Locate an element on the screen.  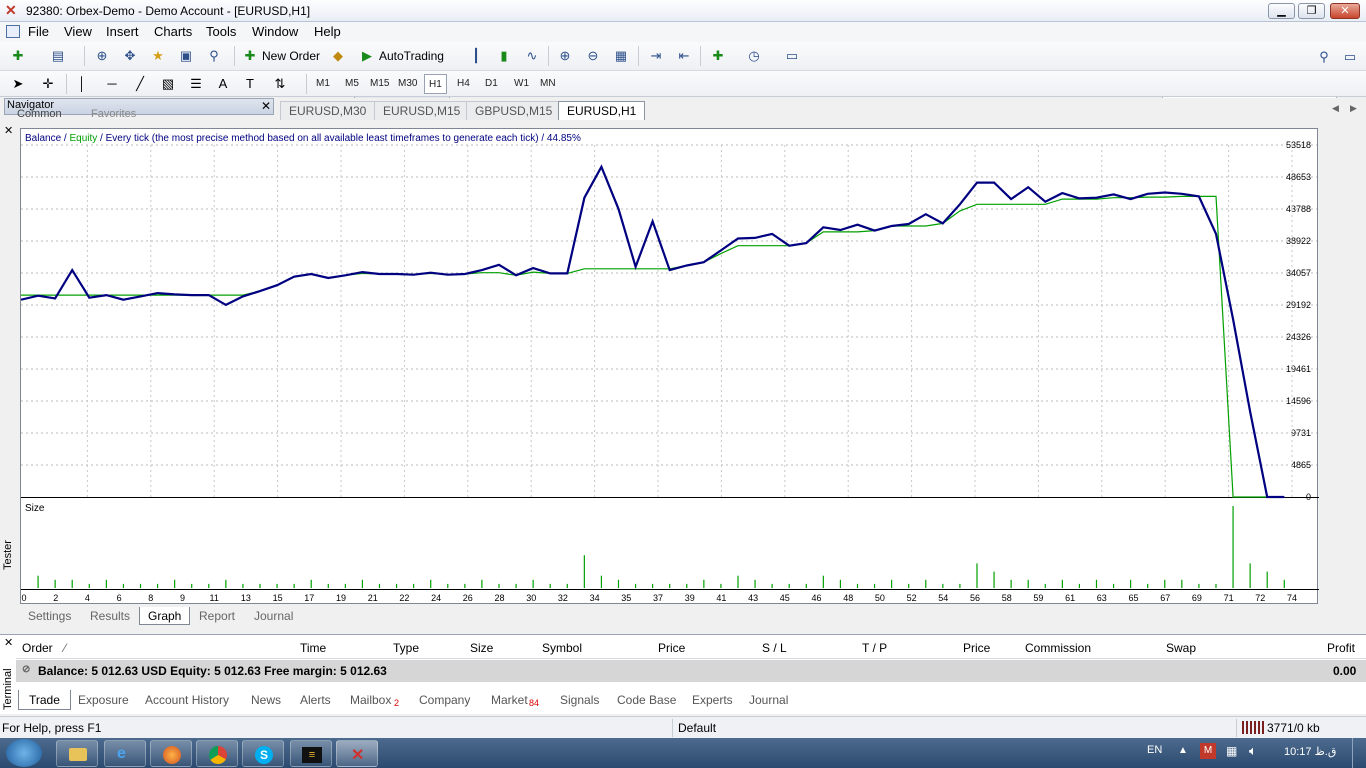
chart-tab-eurusd-h1: EURUSD,H1 is located at coordinates (602, 110).